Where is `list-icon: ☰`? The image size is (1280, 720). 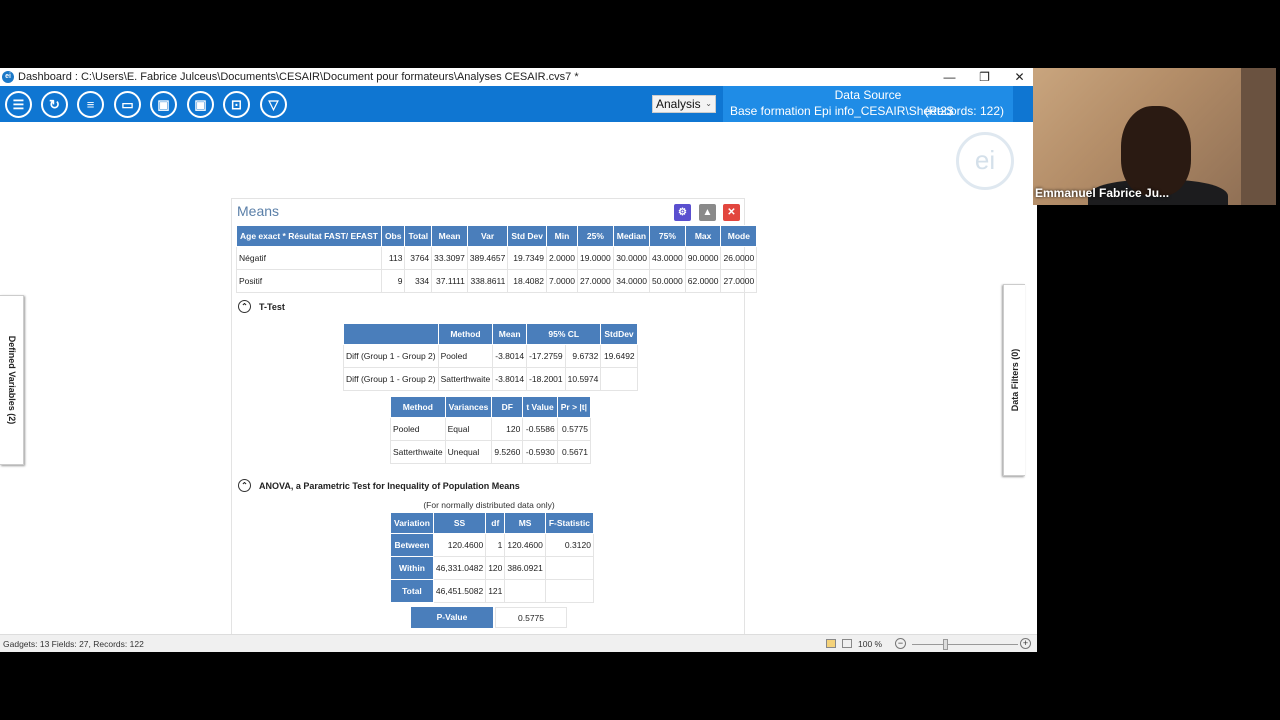 list-icon: ☰ is located at coordinates (18, 104).